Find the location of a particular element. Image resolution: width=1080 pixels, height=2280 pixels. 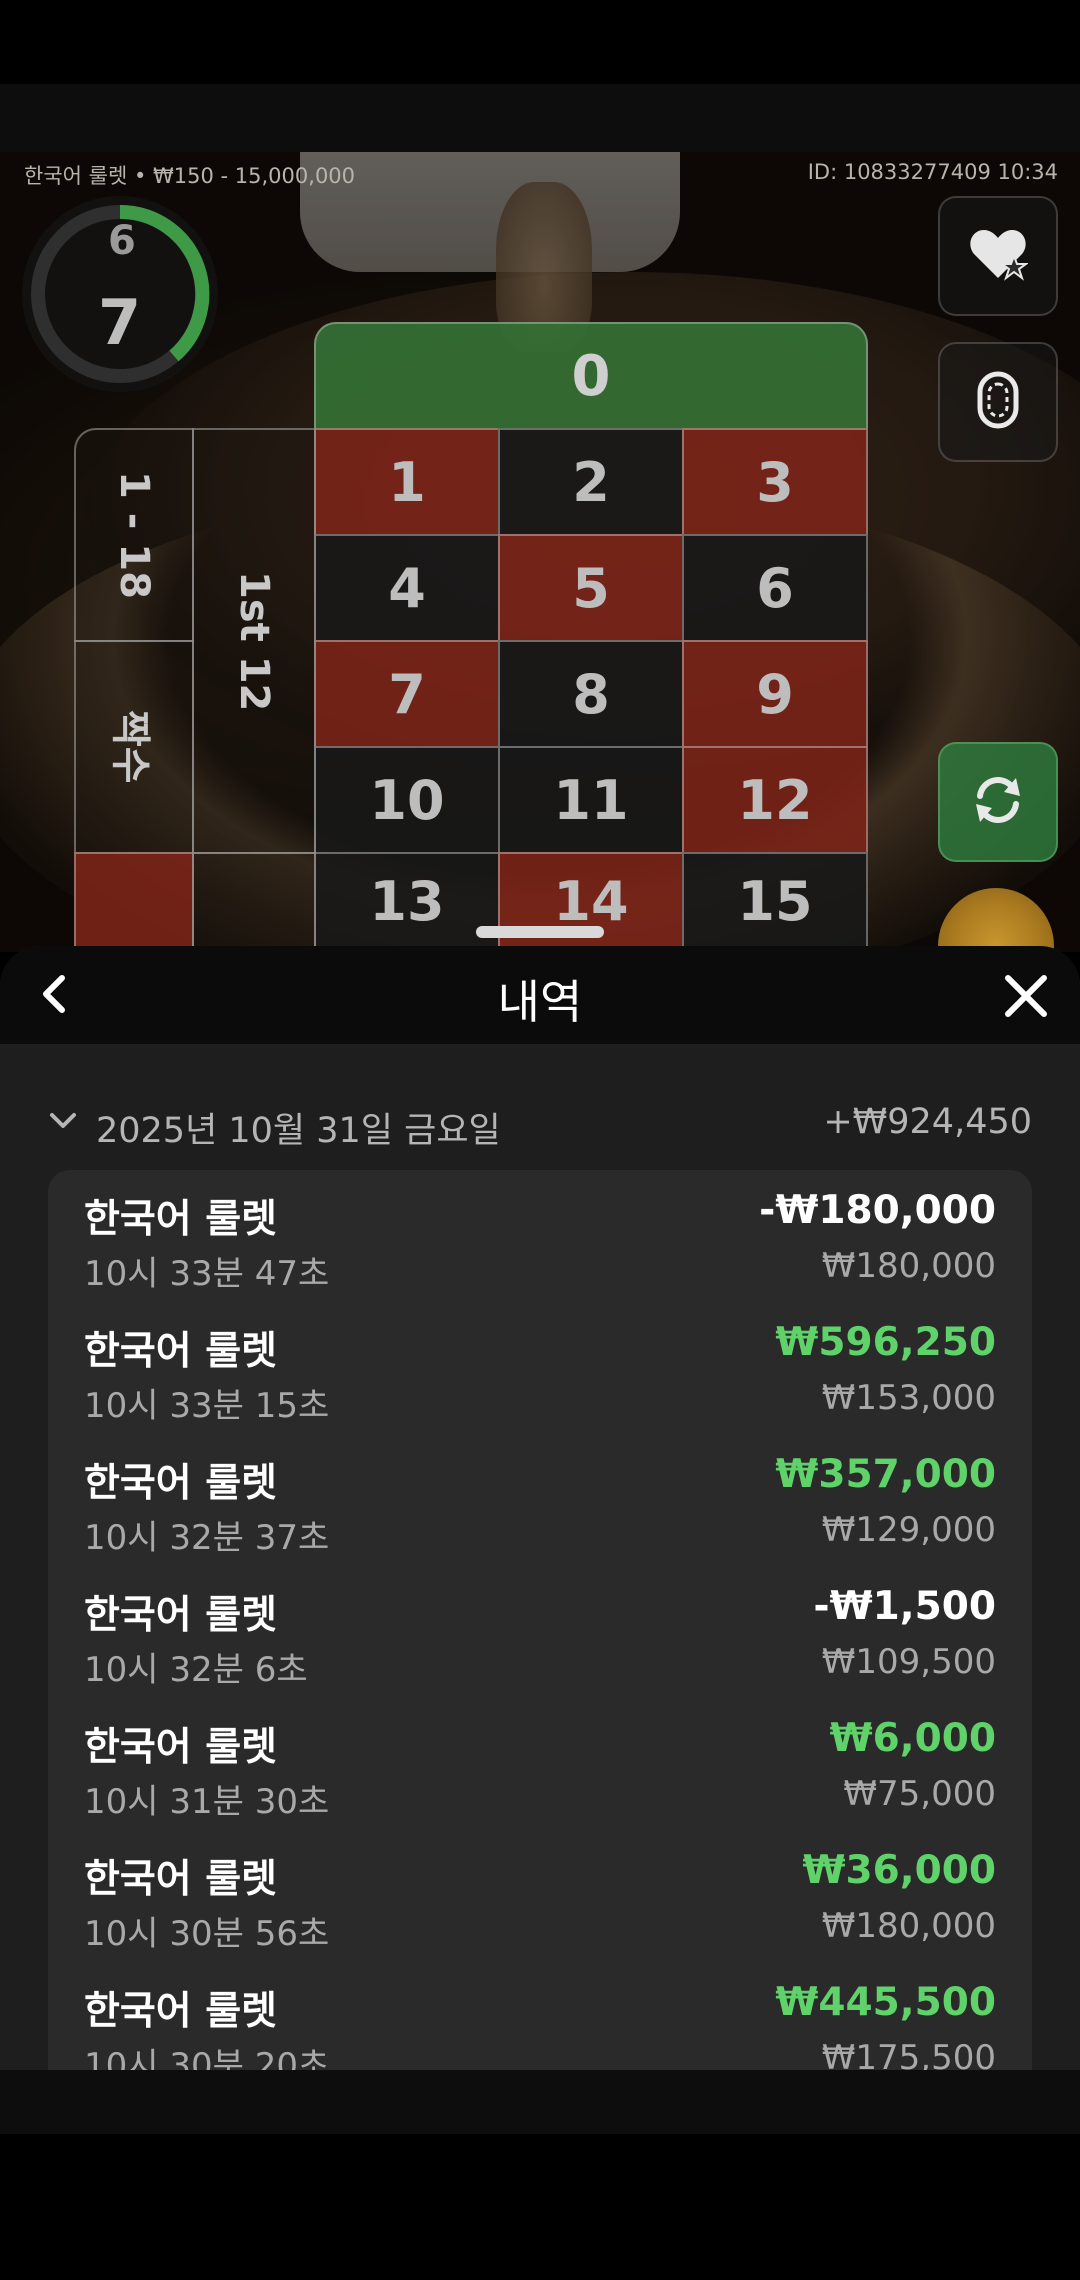

sheet-title: 내역 is located at coordinates (540, 1002).